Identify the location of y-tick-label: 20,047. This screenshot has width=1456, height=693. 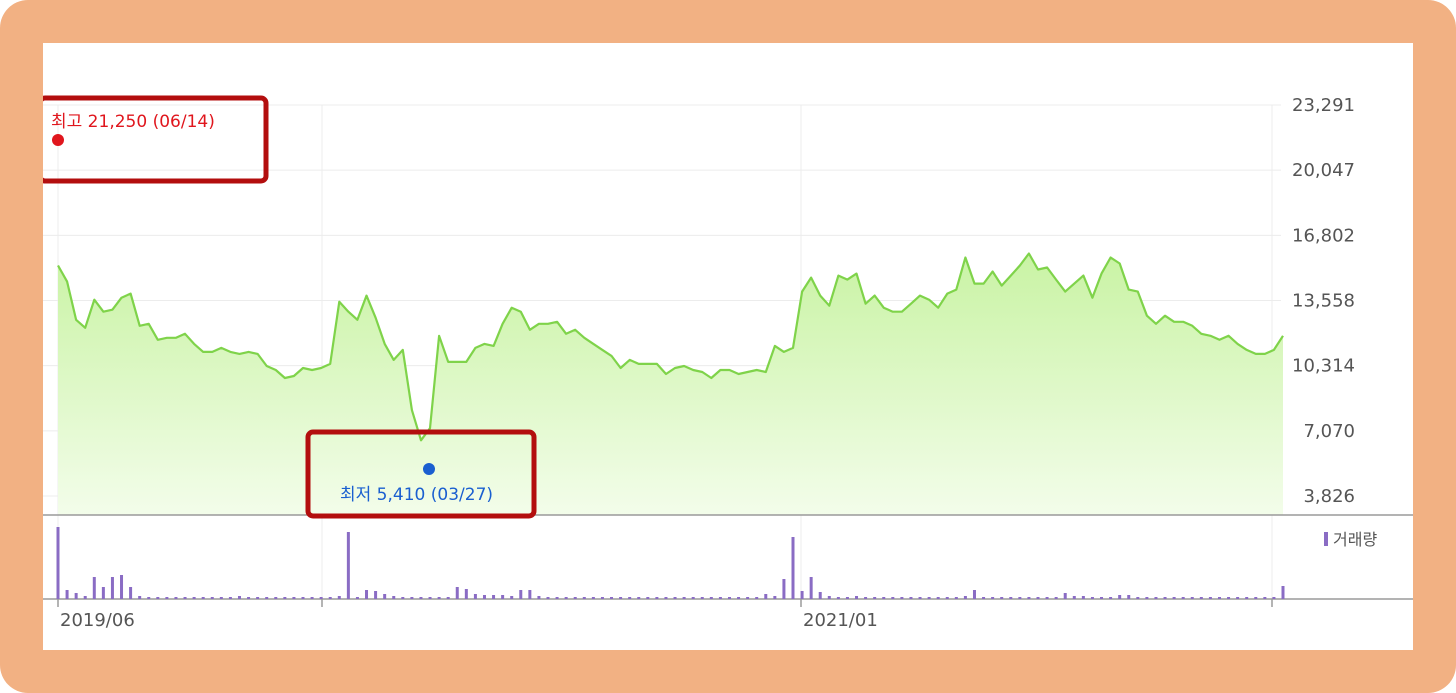
(1323, 170).